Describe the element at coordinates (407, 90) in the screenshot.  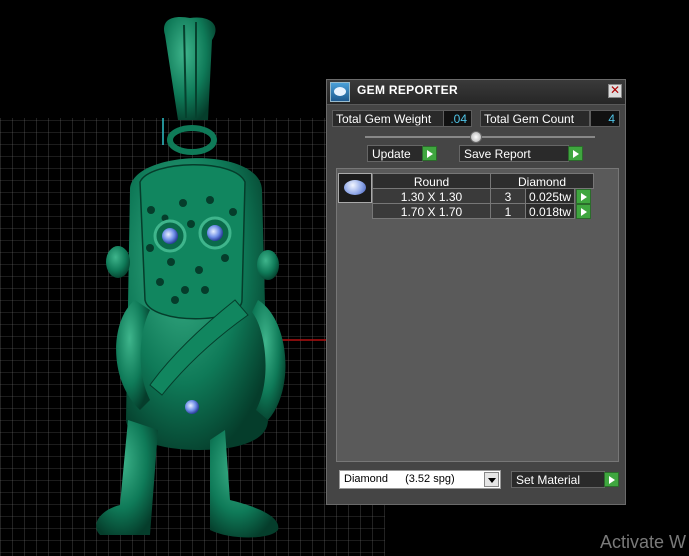
I see `panel-title: GEM REPORTER` at that location.